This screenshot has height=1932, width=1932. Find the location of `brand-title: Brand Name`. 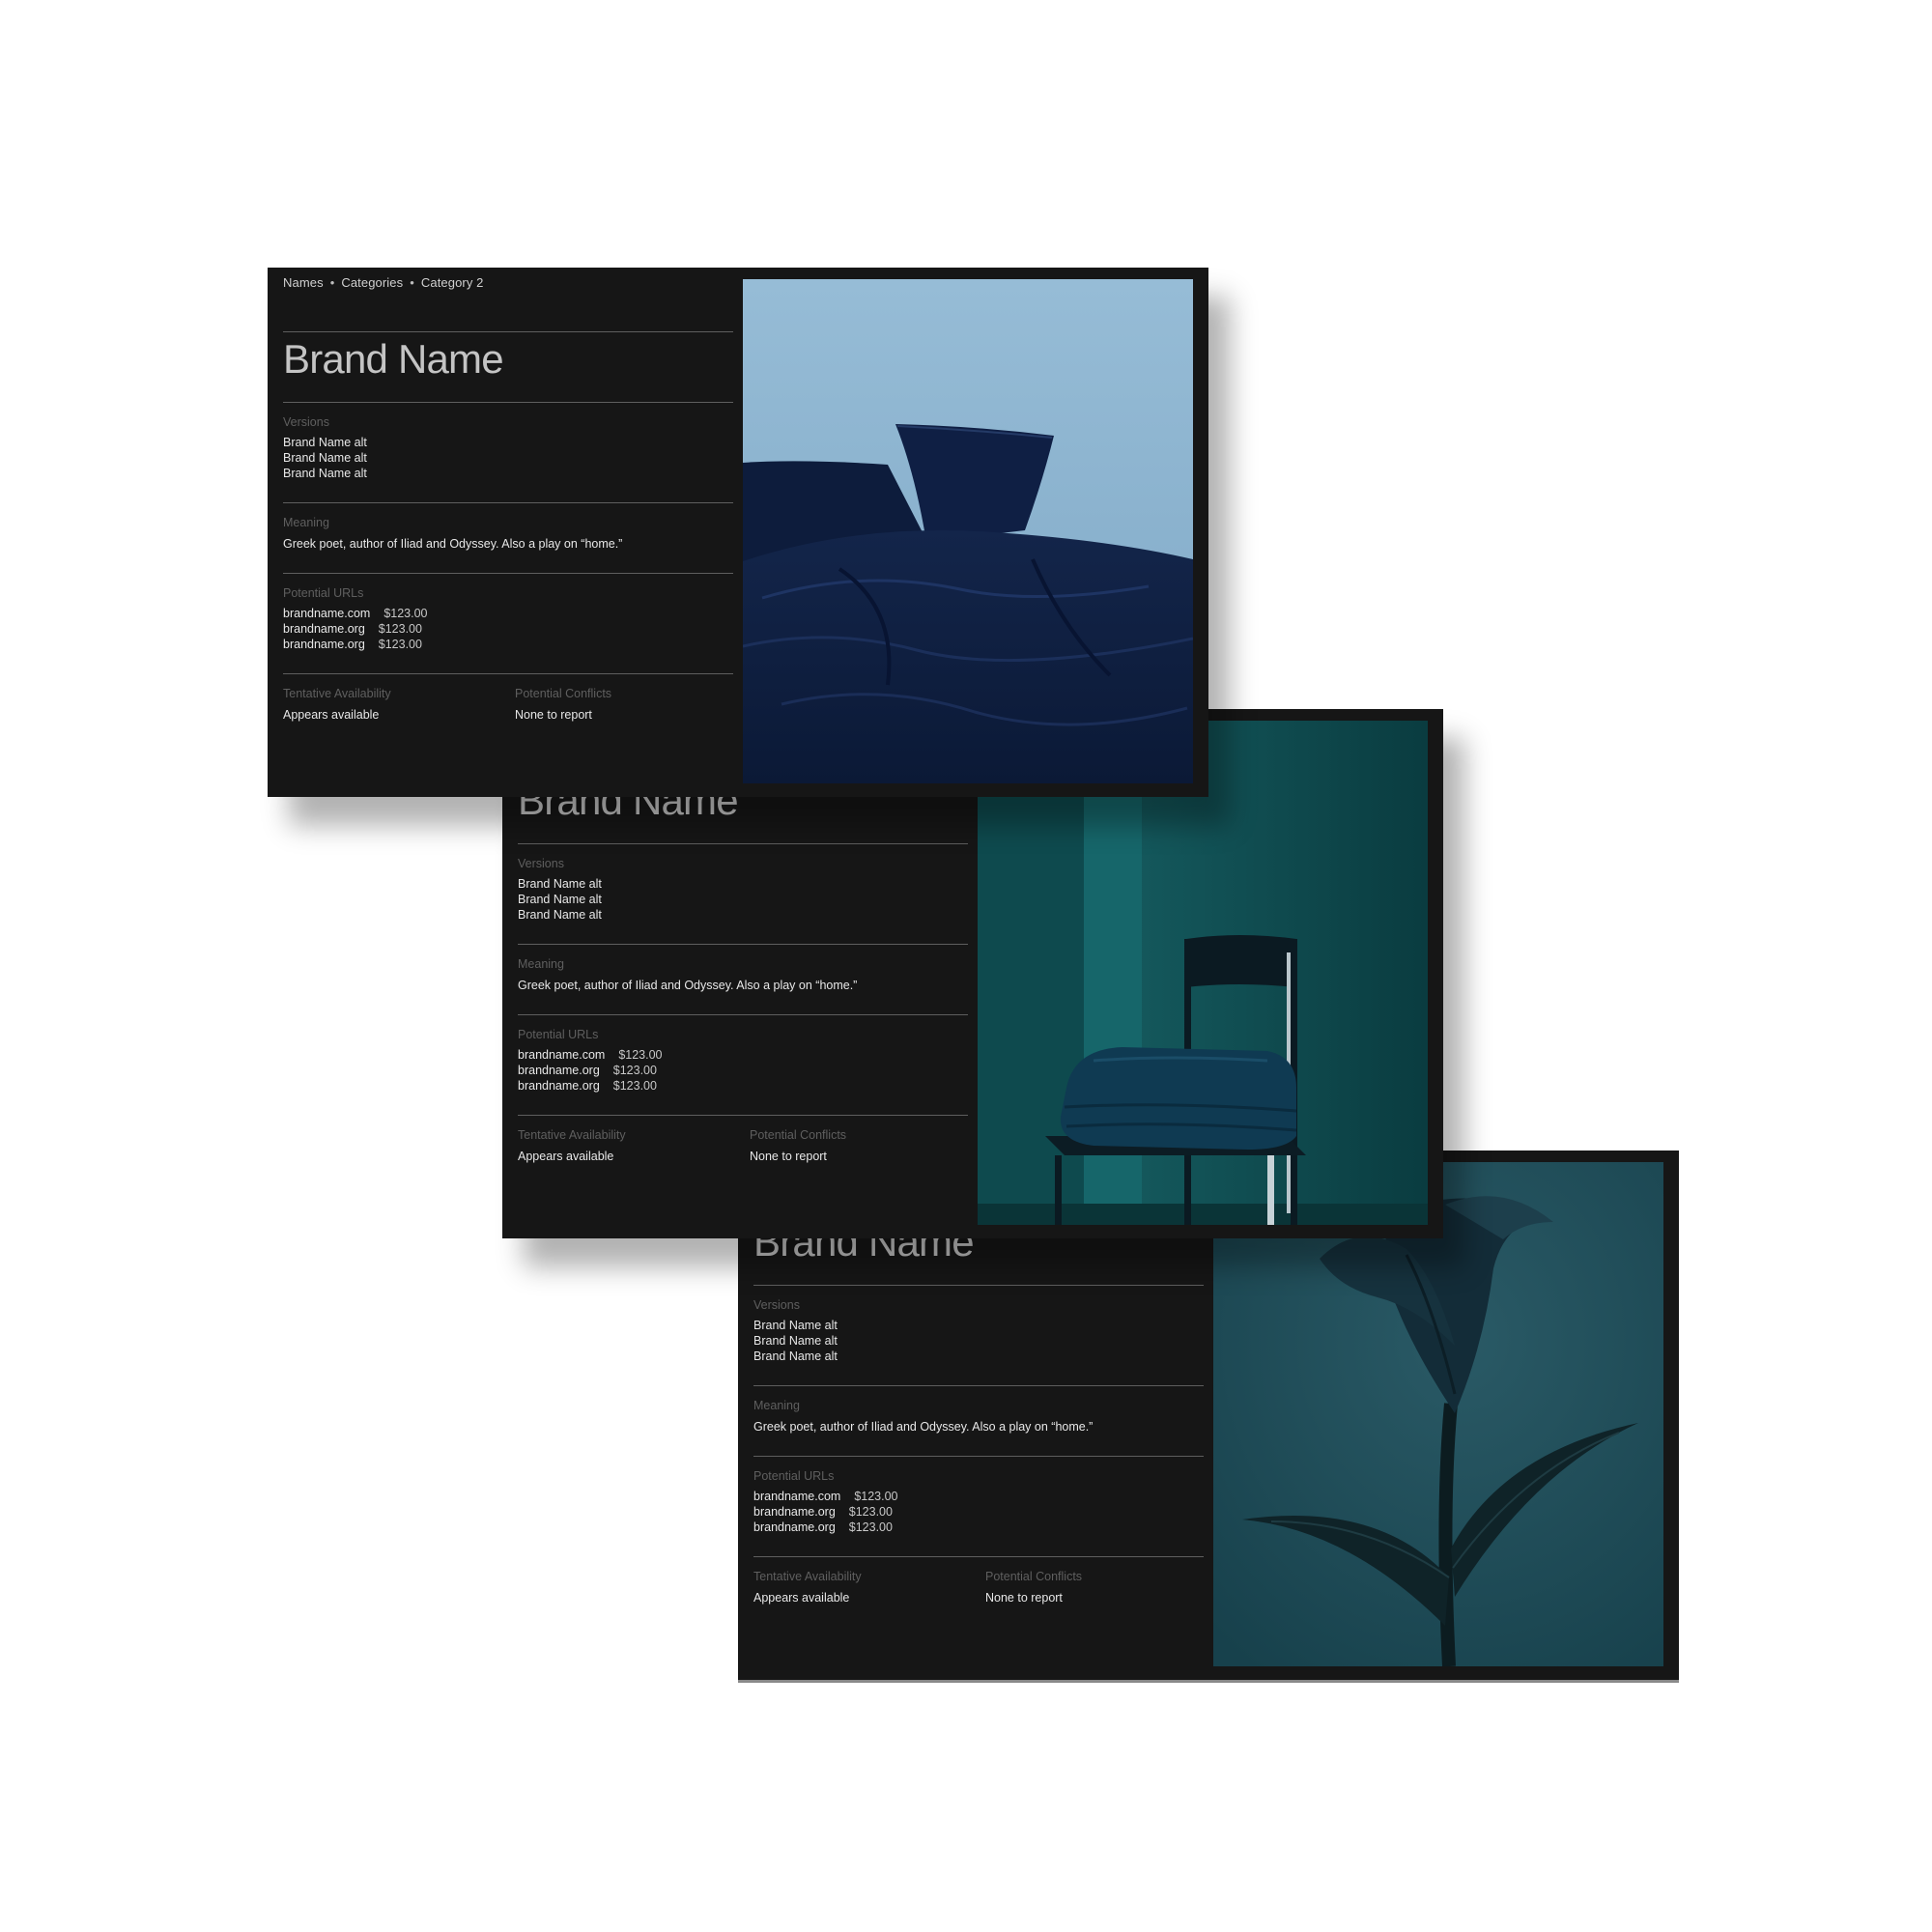

brand-title: Brand Name is located at coordinates (393, 359).